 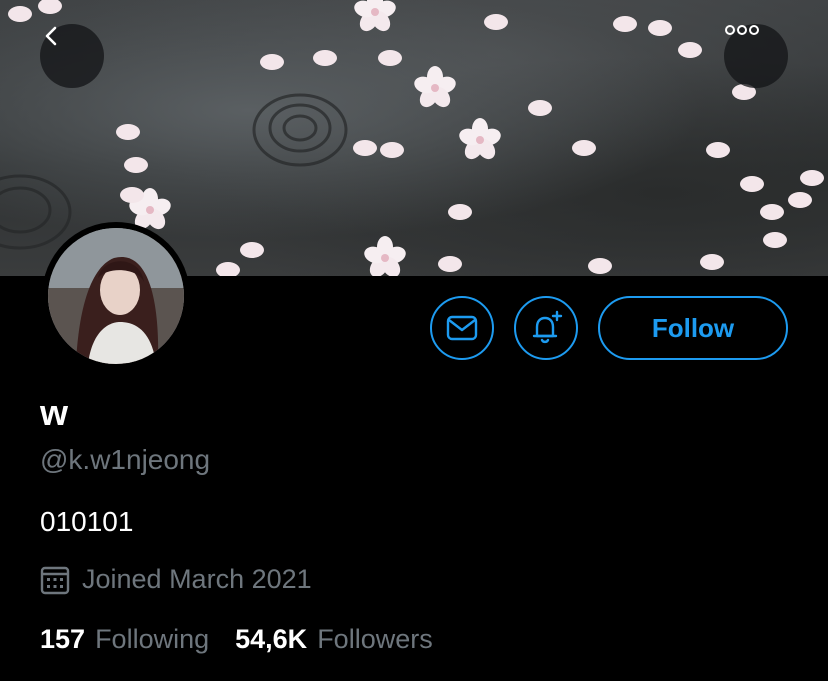 What do you see at coordinates (72, 56) in the screenshot?
I see `back-button` at bounding box center [72, 56].